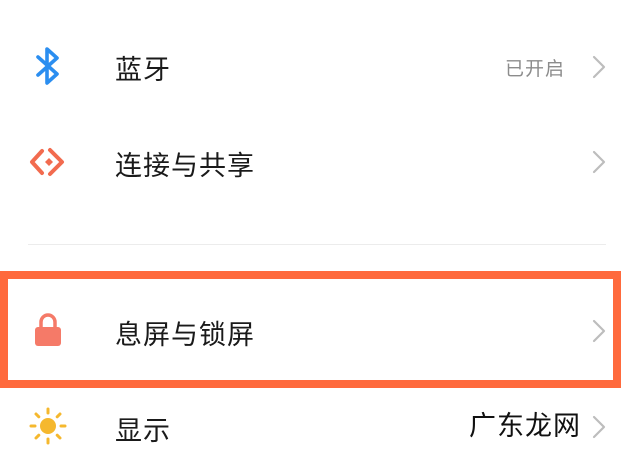 This screenshot has width=621, height=452. I want to click on bluetooth-status: 已开启, so click(534, 69).